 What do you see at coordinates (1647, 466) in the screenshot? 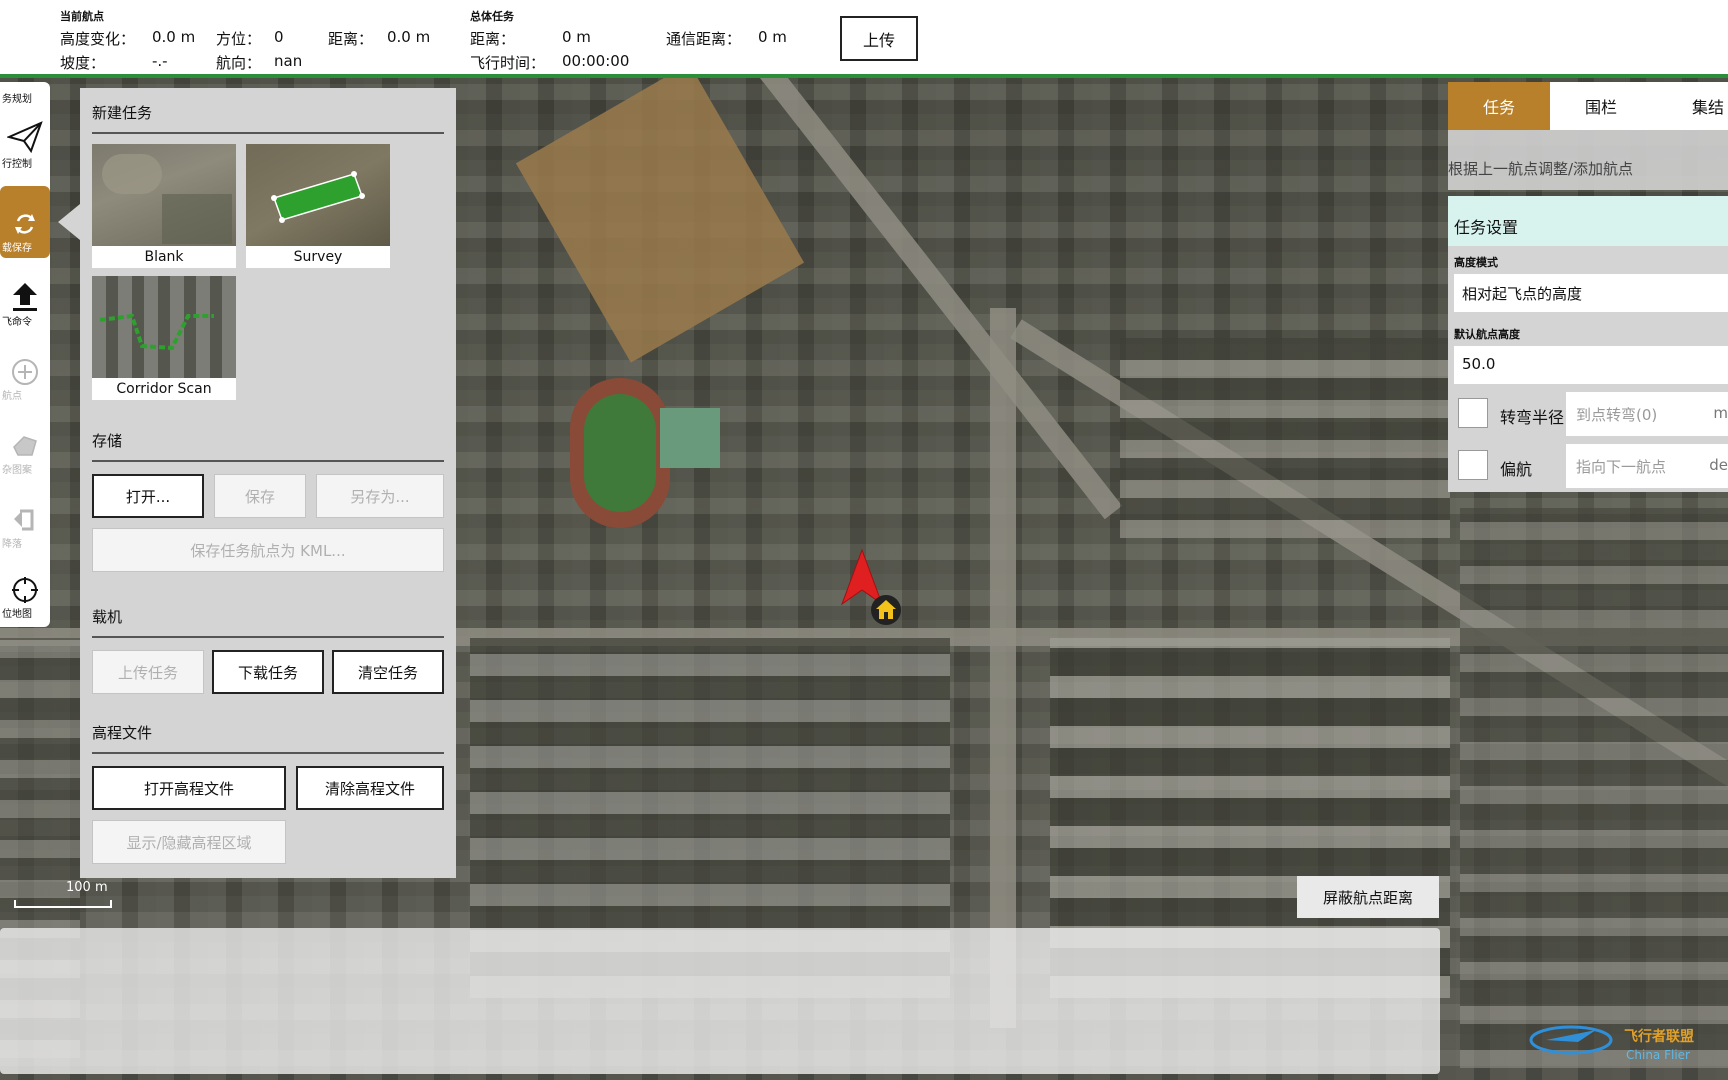
I see `yaw-input: 指向下一航点 de` at bounding box center [1647, 466].